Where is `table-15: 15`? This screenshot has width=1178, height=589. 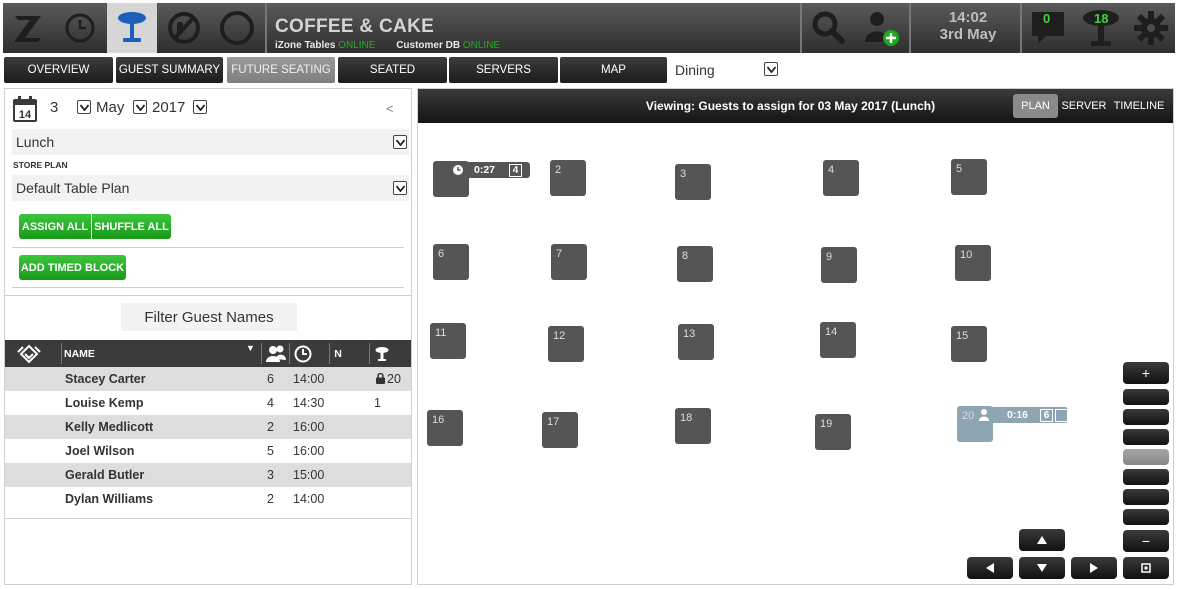 table-15: 15 is located at coordinates (969, 344).